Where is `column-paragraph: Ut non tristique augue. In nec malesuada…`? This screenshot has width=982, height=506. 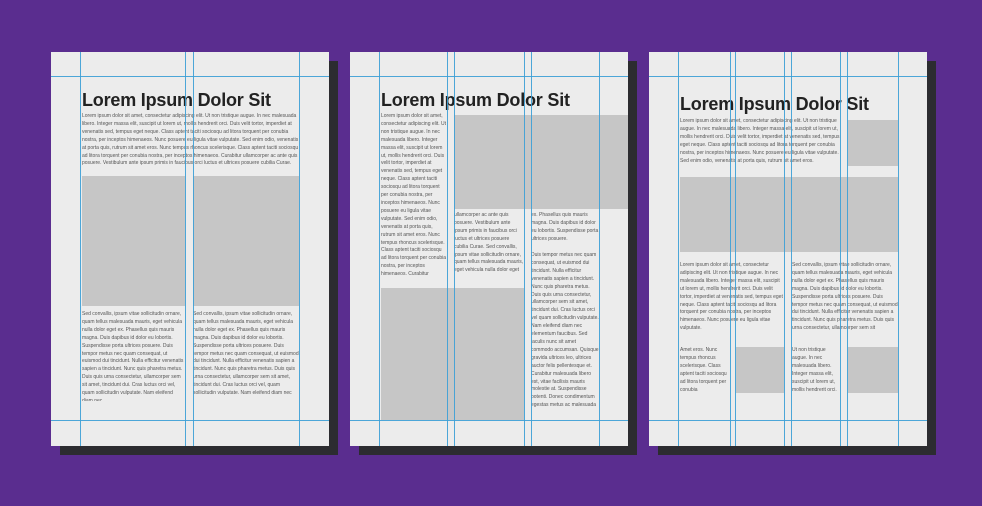
column-paragraph: Ut non tristique augue. In nec malesuada… is located at coordinates (814, 370).